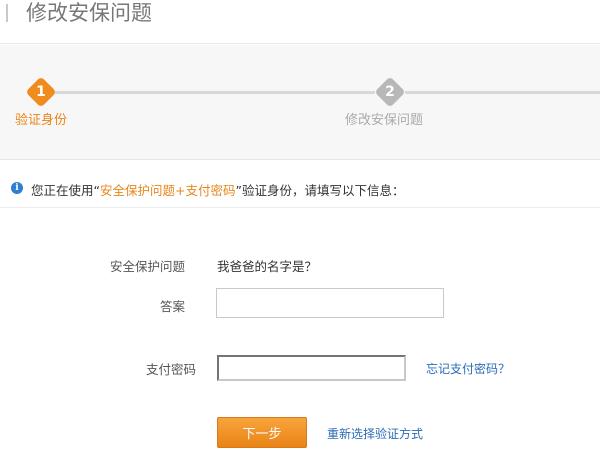 Image resolution: width=600 pixels, height=469 pixels. I want to click on step-2-label: 修改安保问题, so click(384, 120).